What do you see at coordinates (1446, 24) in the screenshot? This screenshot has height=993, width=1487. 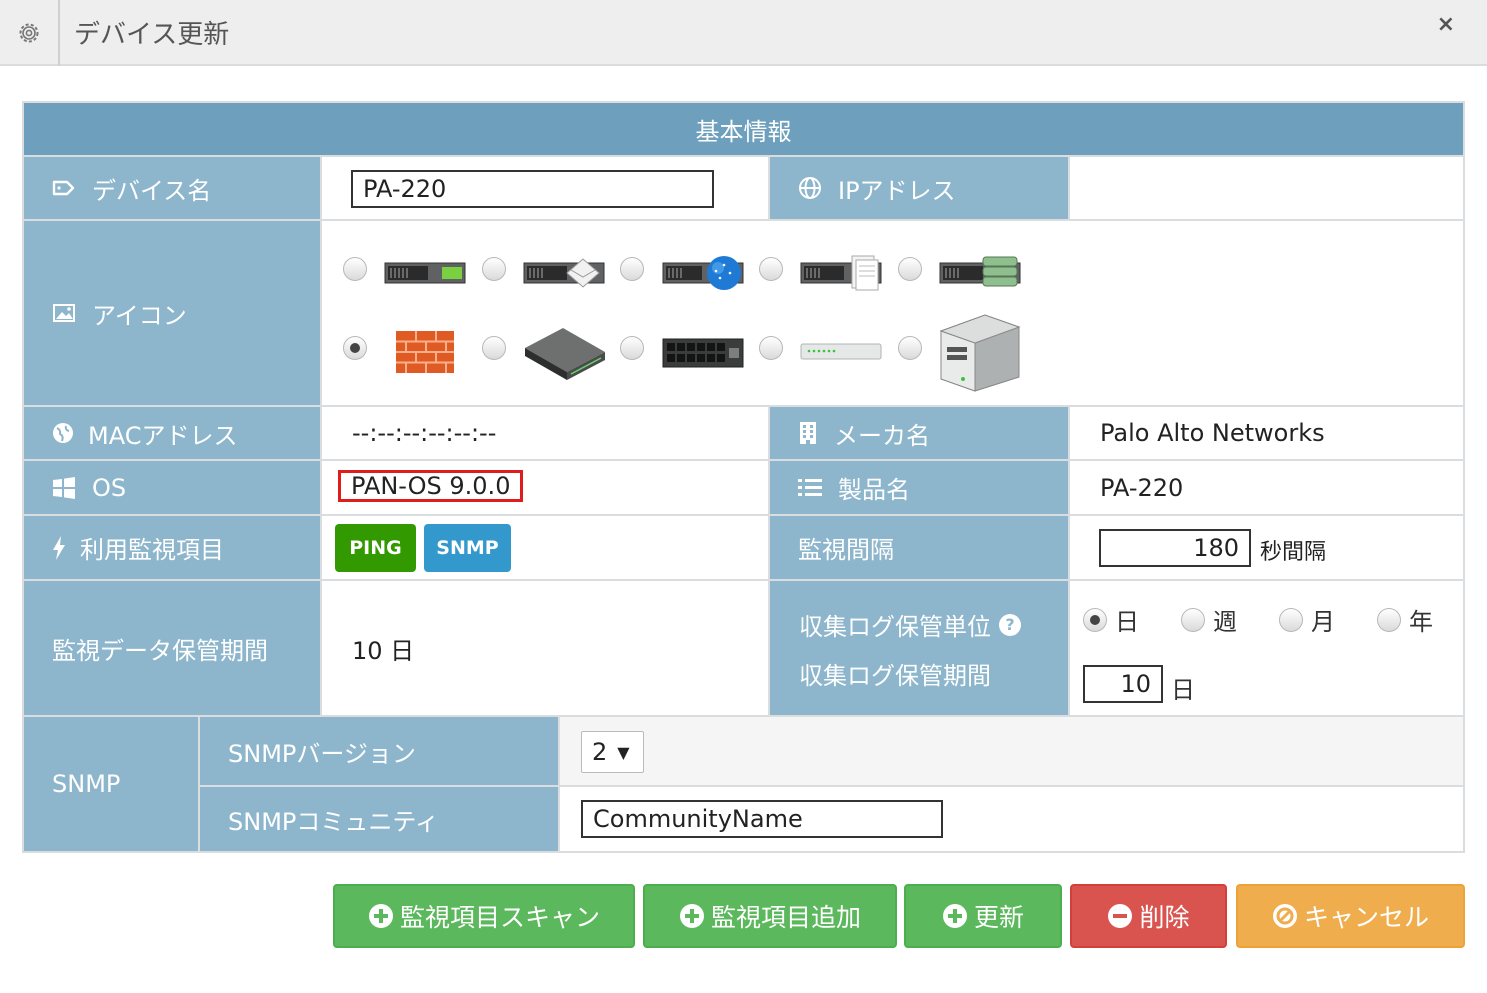 I see `close-icon: ×` at bounding box center [1446, 24].